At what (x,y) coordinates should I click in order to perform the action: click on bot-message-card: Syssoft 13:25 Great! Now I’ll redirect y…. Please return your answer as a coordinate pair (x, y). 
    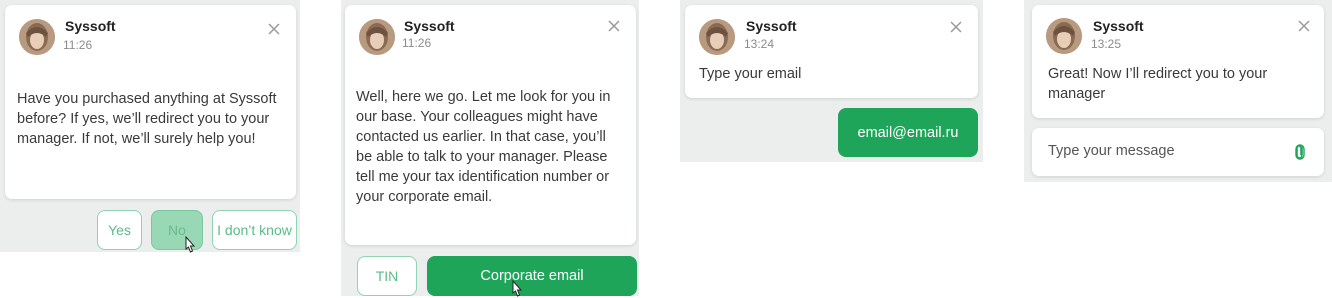
    Looking at the image, I should click on (1178, 61).